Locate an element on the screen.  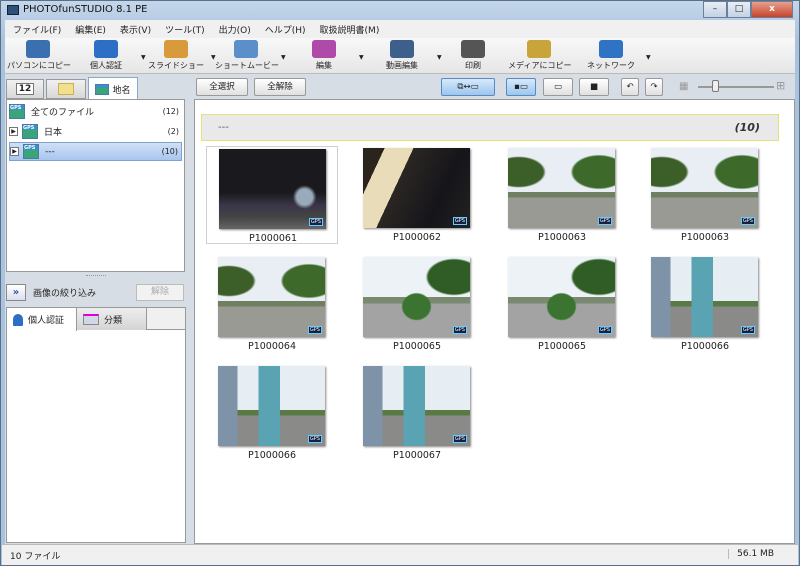
tab-place: 地名 is located at coordinates (113, 88).